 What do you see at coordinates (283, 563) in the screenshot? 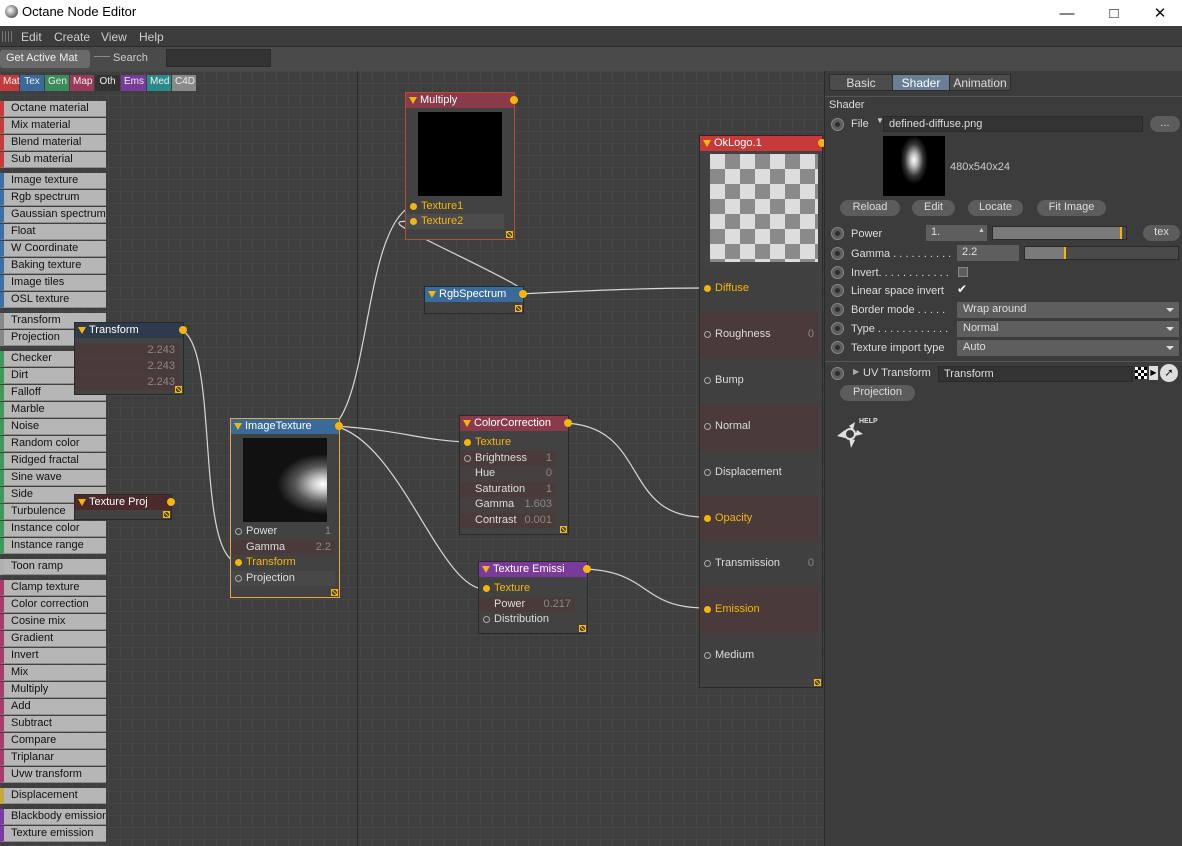
I see `imagetex-input-transform: Transform` at bounding box center [283, 563].